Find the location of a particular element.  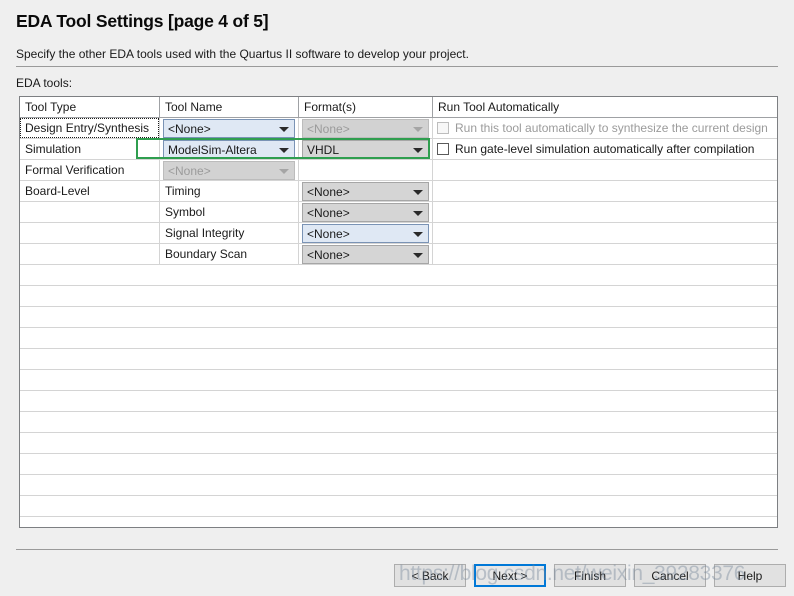

cell-tool-type: Design Entry/Synthesis is located at coordinates (89, 128).